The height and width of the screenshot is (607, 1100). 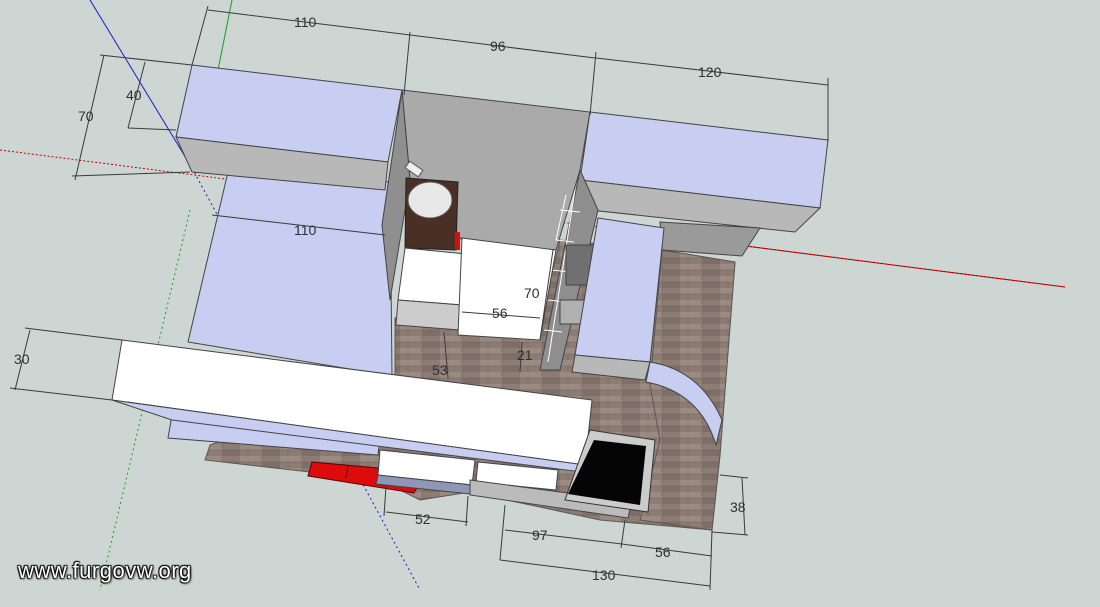 I want to click on dim-shelf-height: 70, so click(x=532, y=293).